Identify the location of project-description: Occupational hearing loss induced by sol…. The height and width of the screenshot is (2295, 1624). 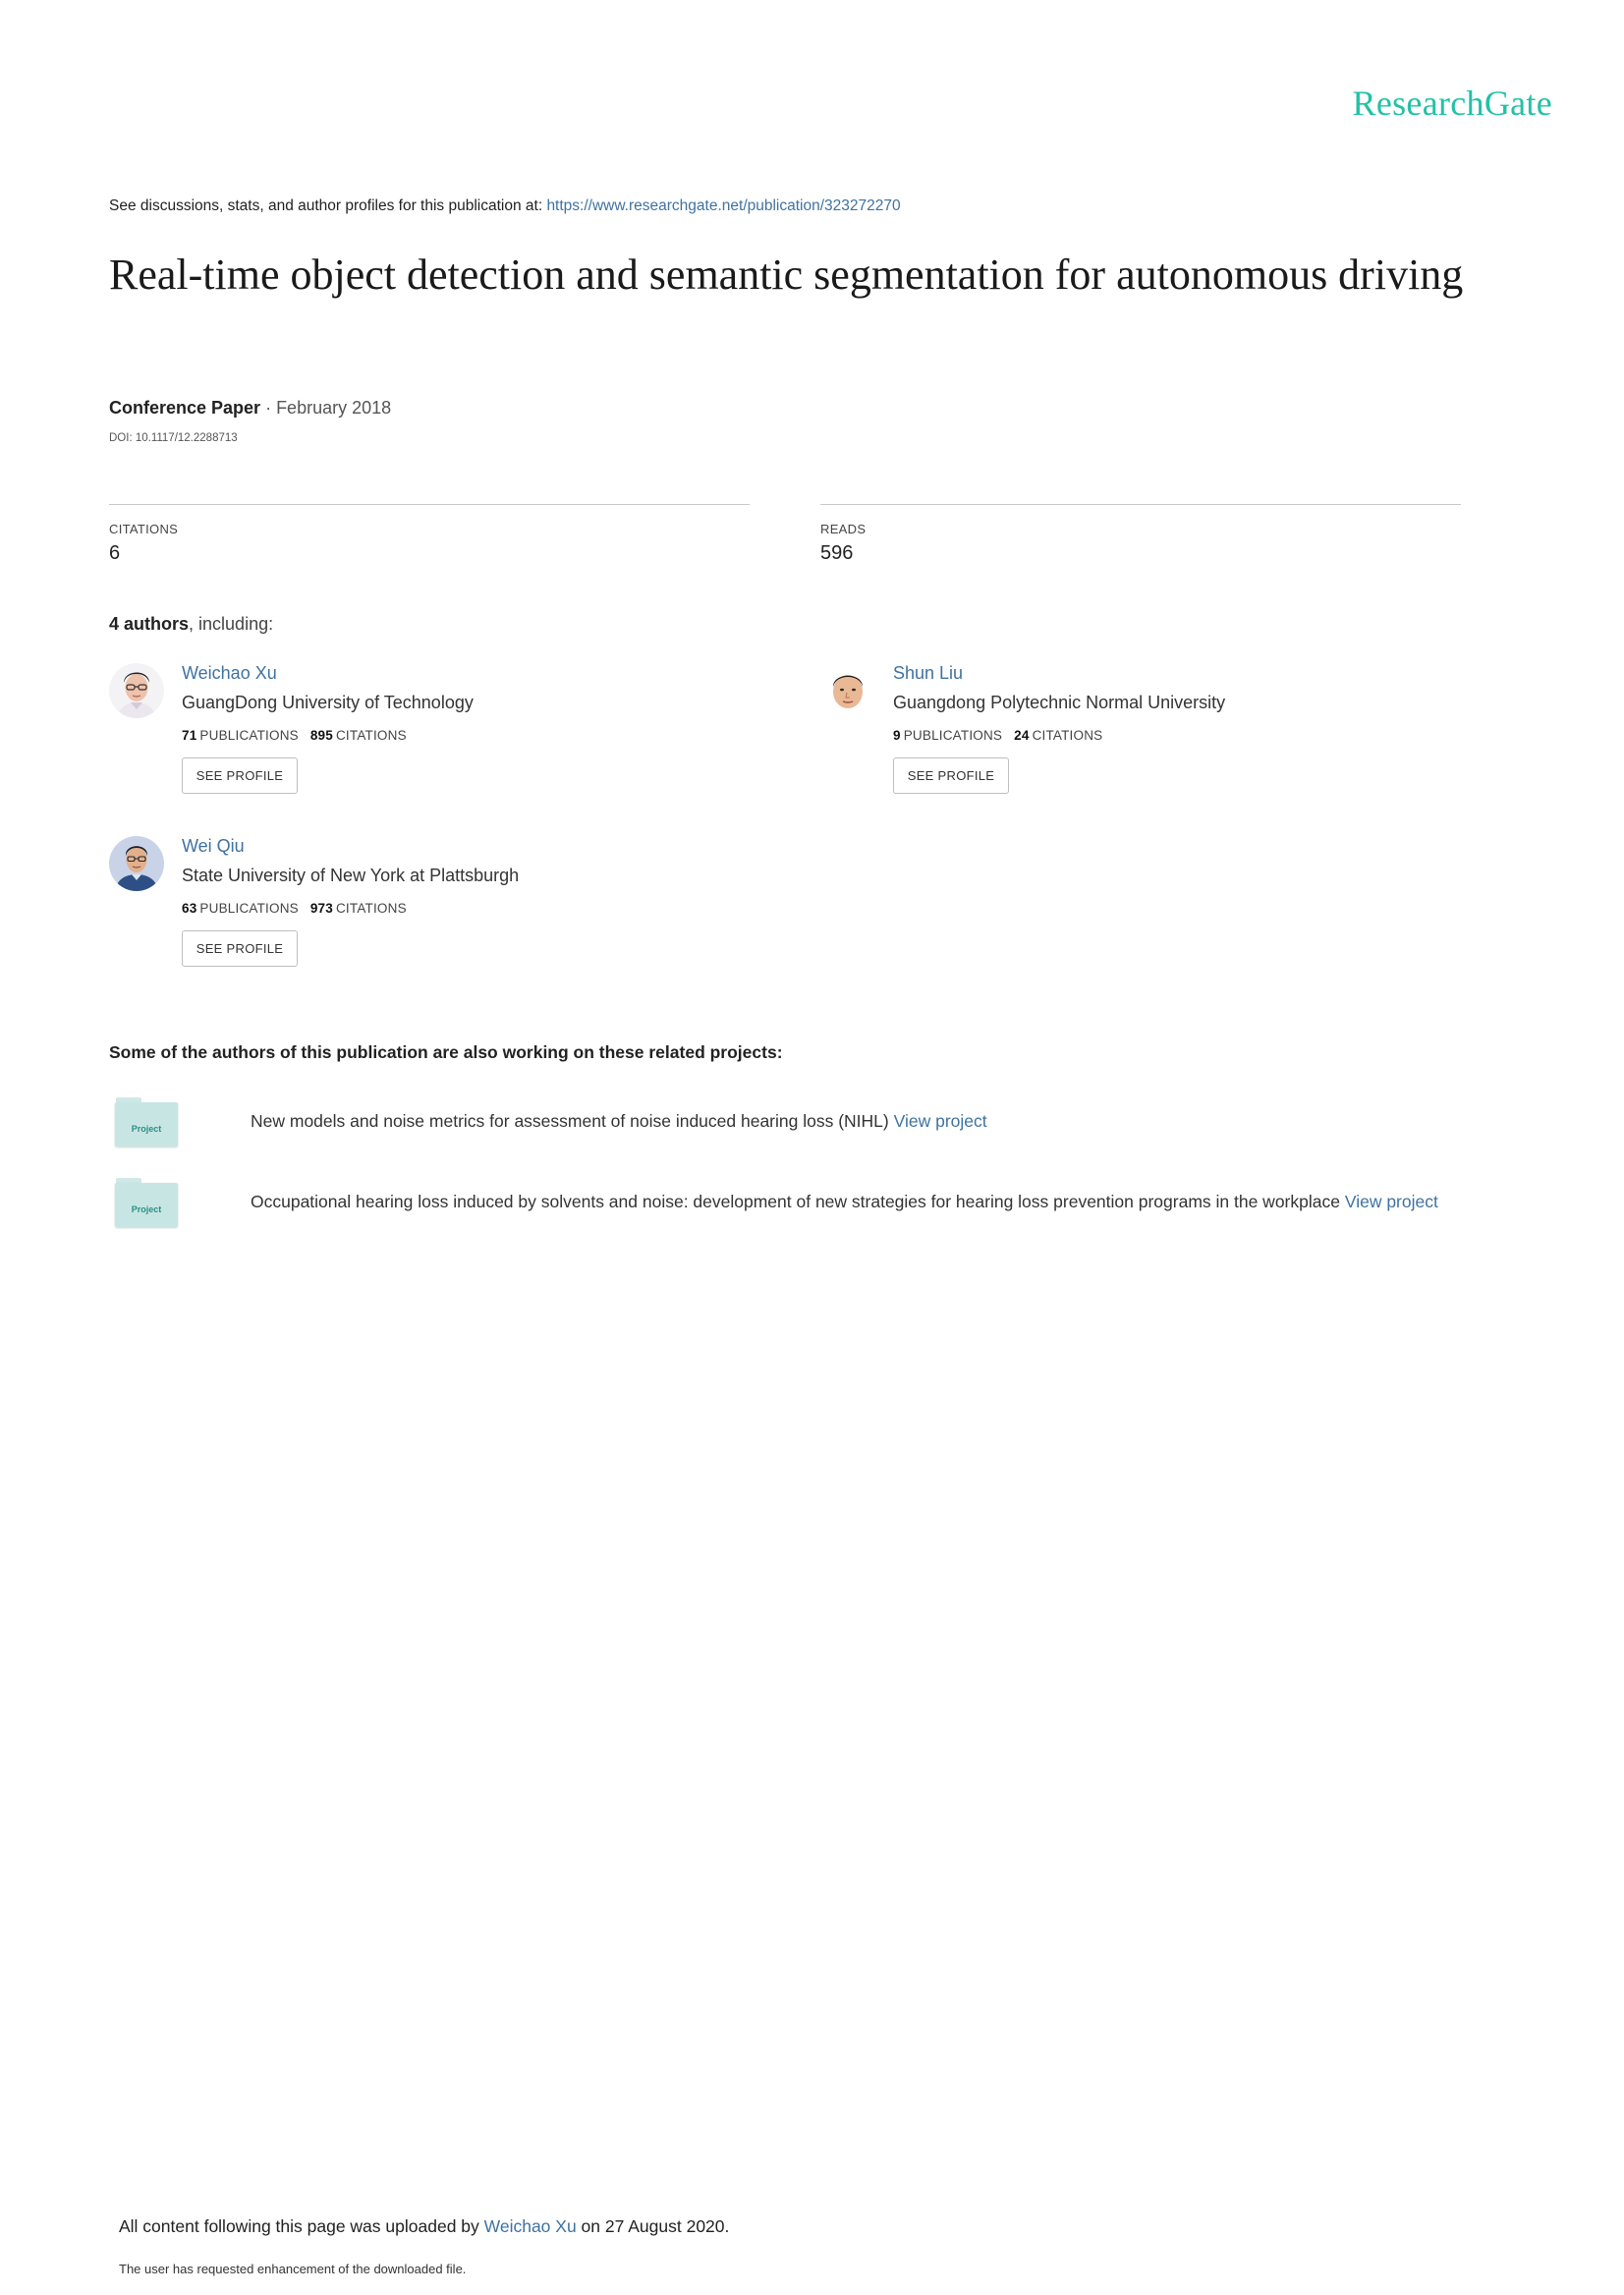
(844, 1202).